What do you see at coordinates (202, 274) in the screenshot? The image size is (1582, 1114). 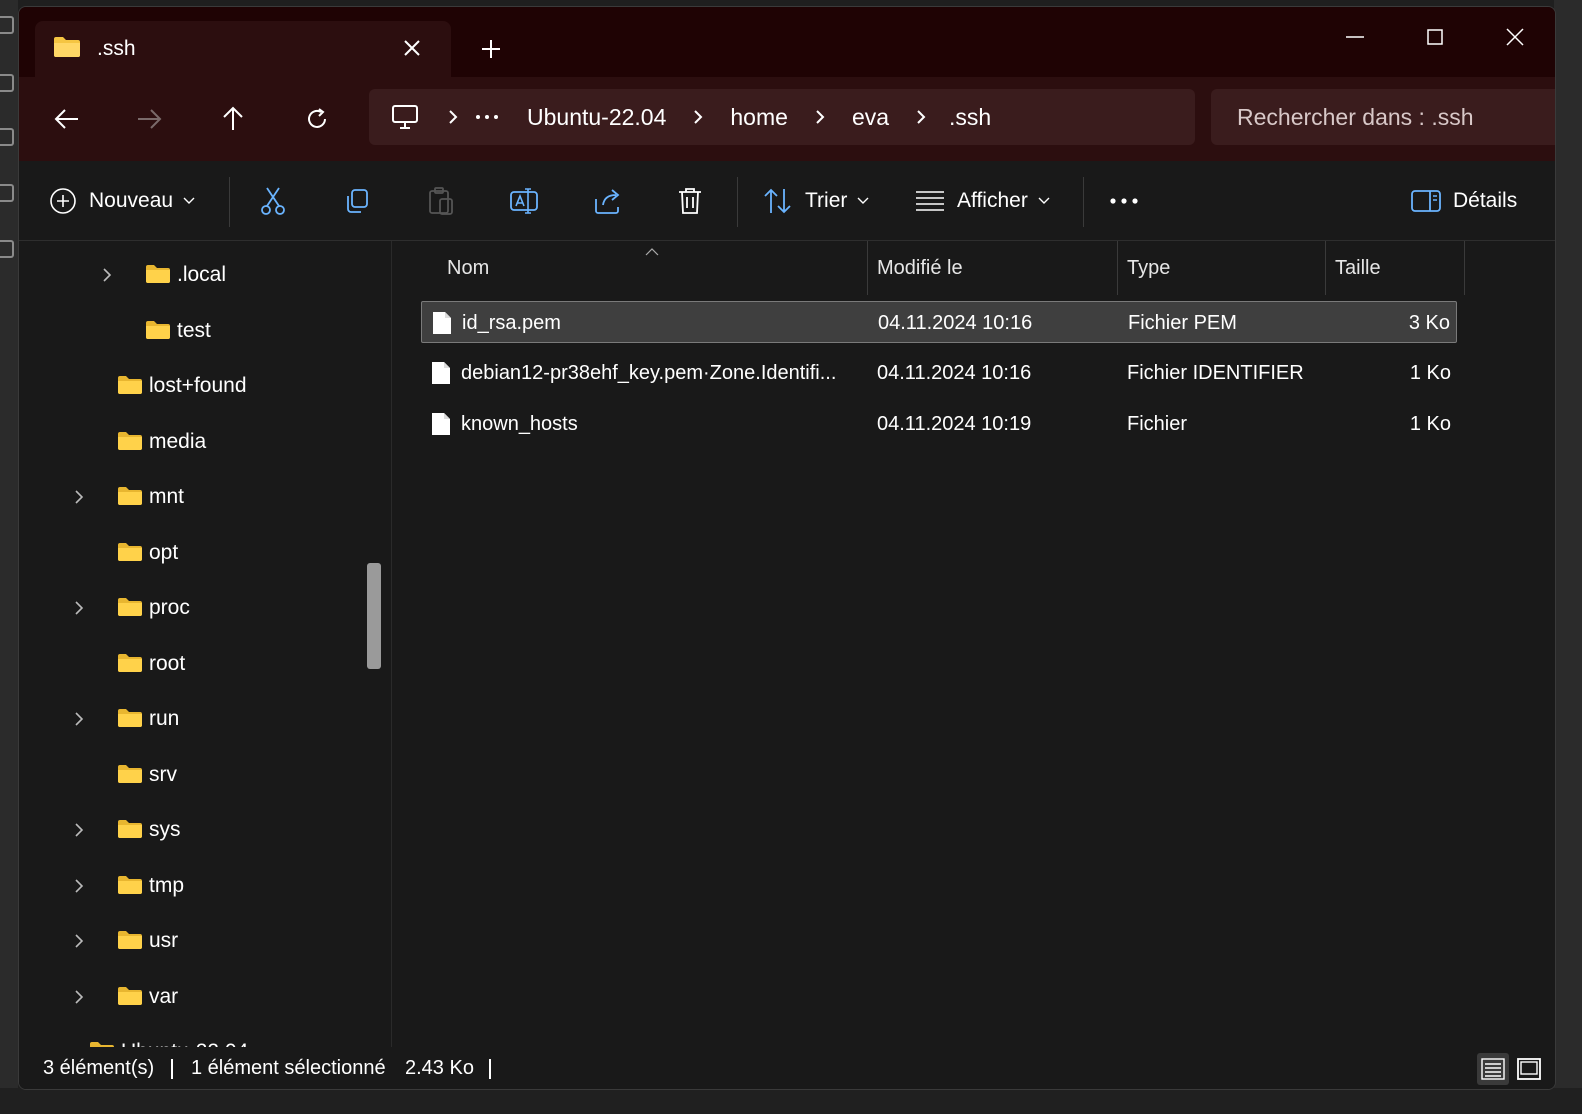 I see `tree-item-label: .local` at bounding box center [202, 274].